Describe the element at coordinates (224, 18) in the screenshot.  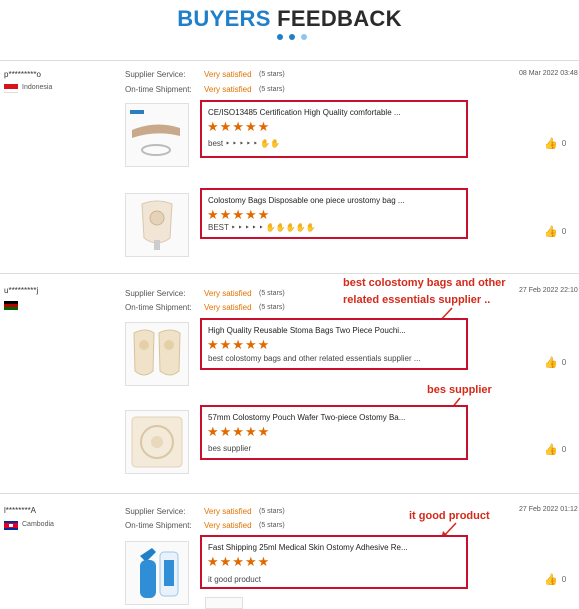
I see `title-buyers: BUYERS` at that location.